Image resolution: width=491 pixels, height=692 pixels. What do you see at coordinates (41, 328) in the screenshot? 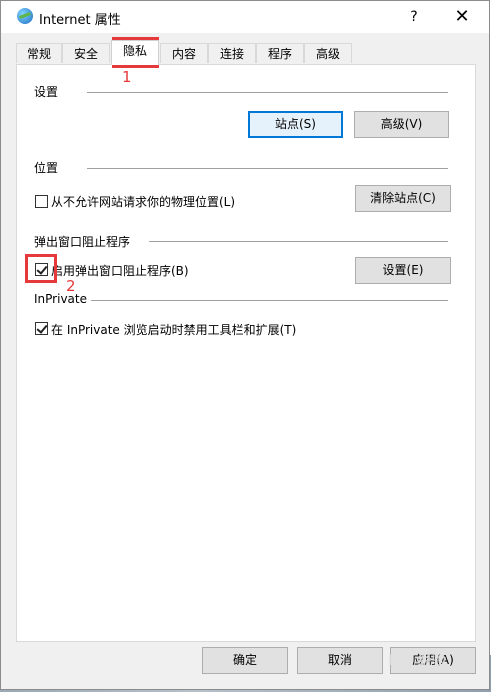
I see `disable-toolbars-checkbox` at bounding box center [41, 328].